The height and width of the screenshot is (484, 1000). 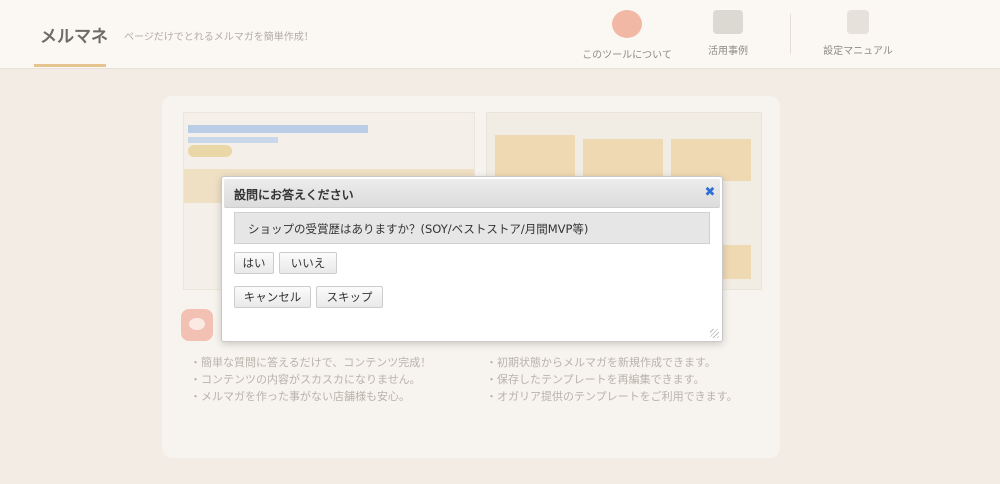 I want to click on chat-bubble-icon, so click(x=197, y=325).